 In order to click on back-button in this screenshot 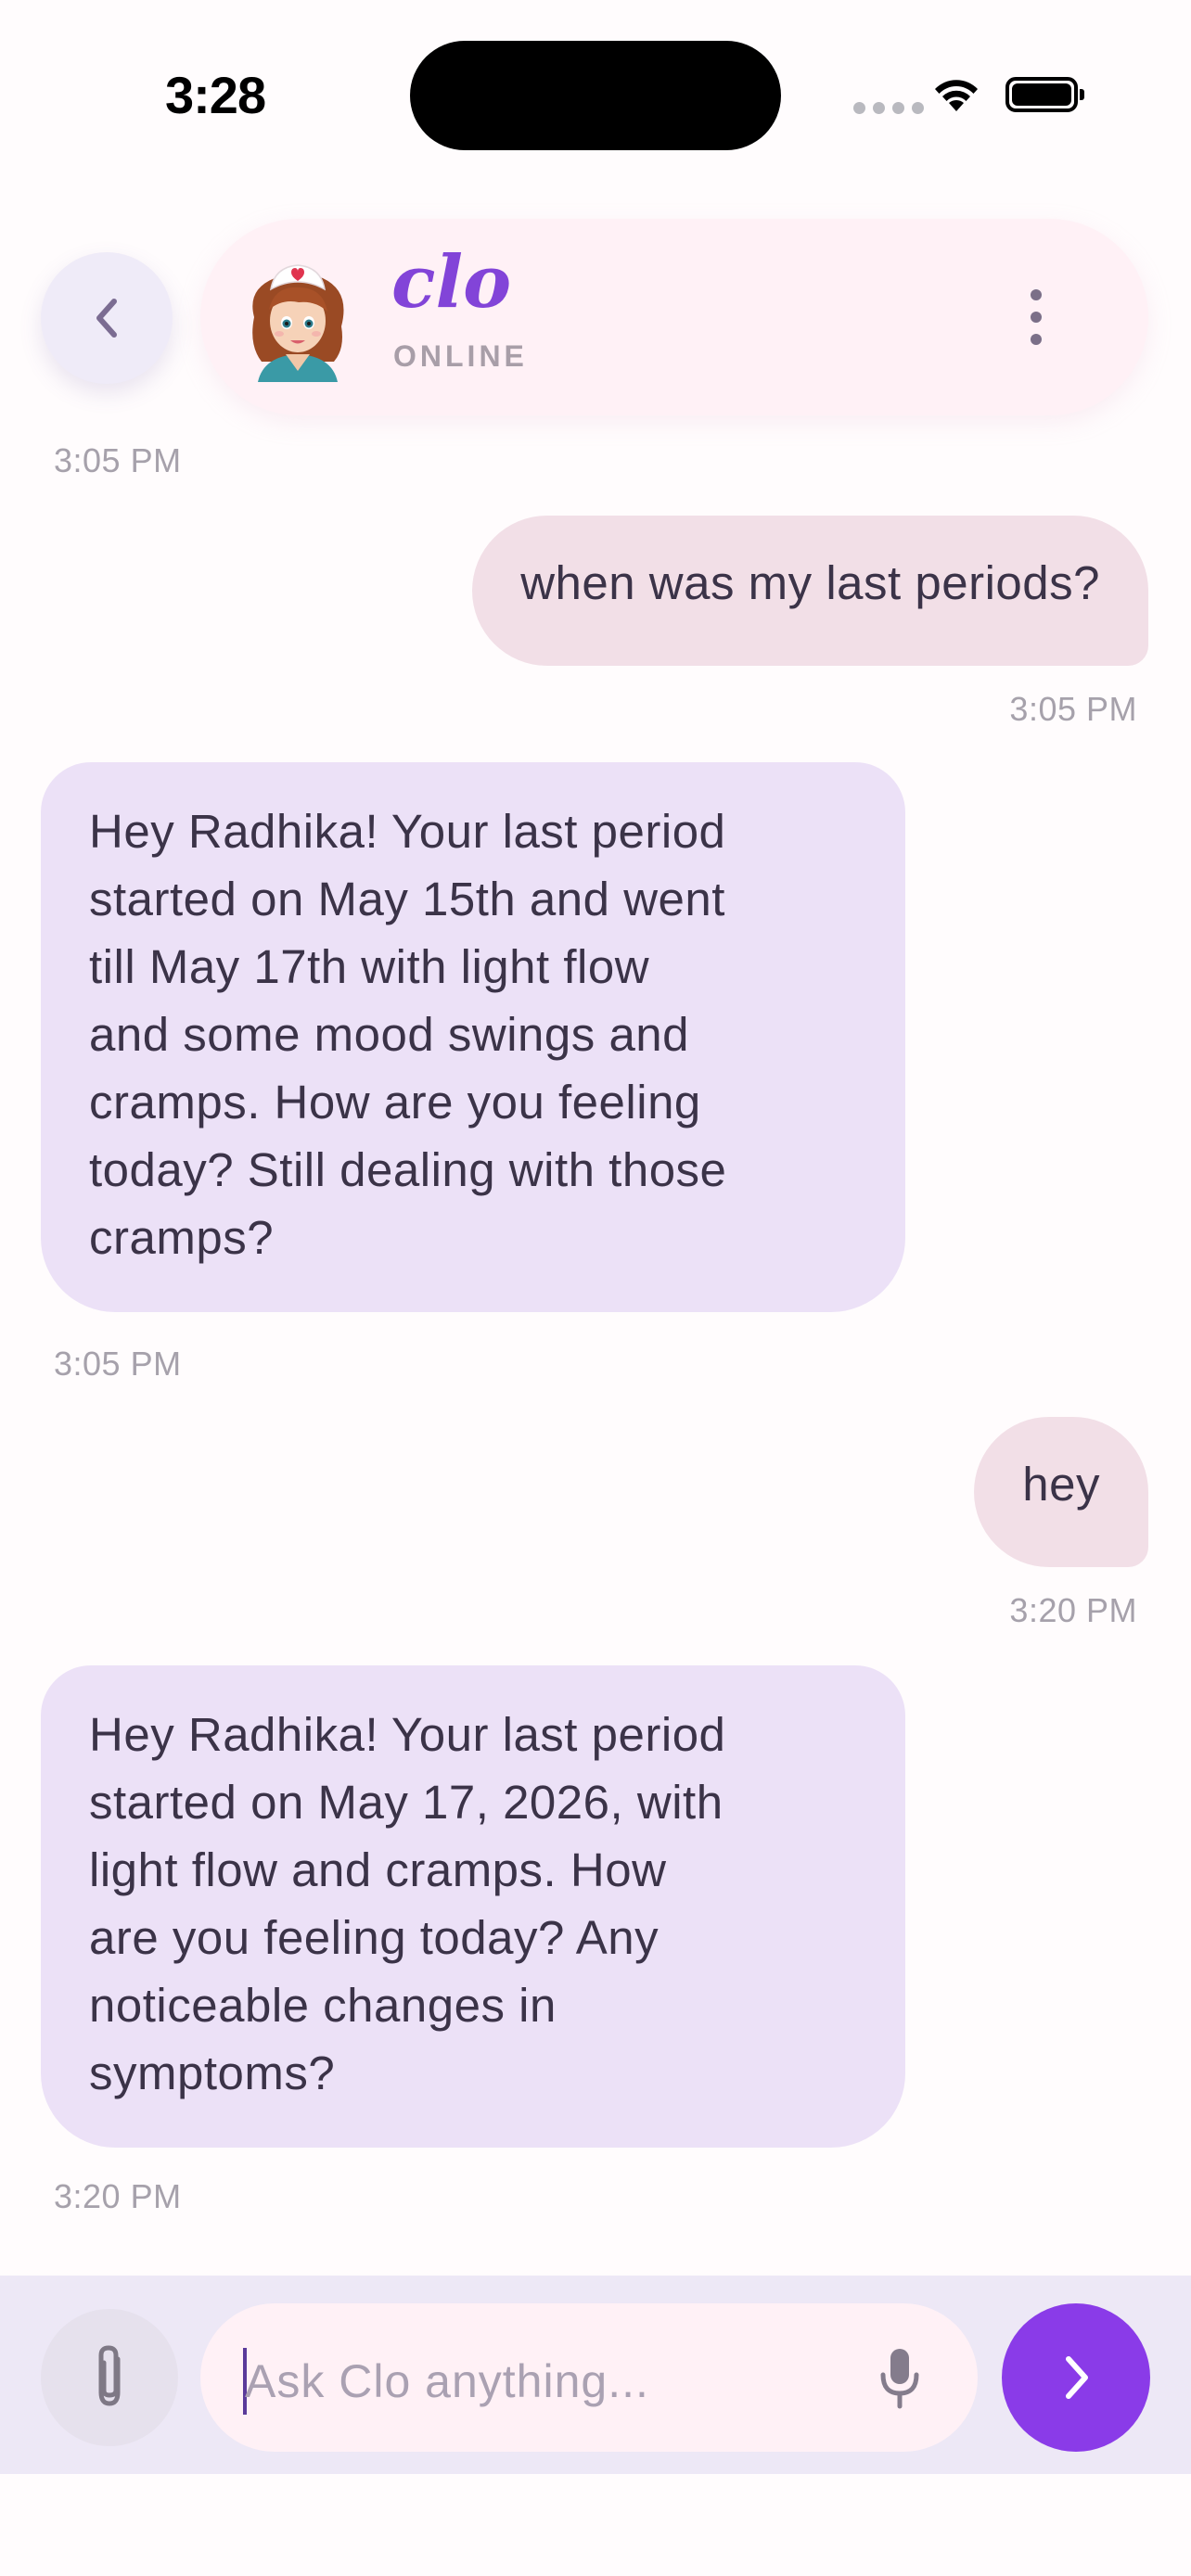, I will do `click(107, 318)`.